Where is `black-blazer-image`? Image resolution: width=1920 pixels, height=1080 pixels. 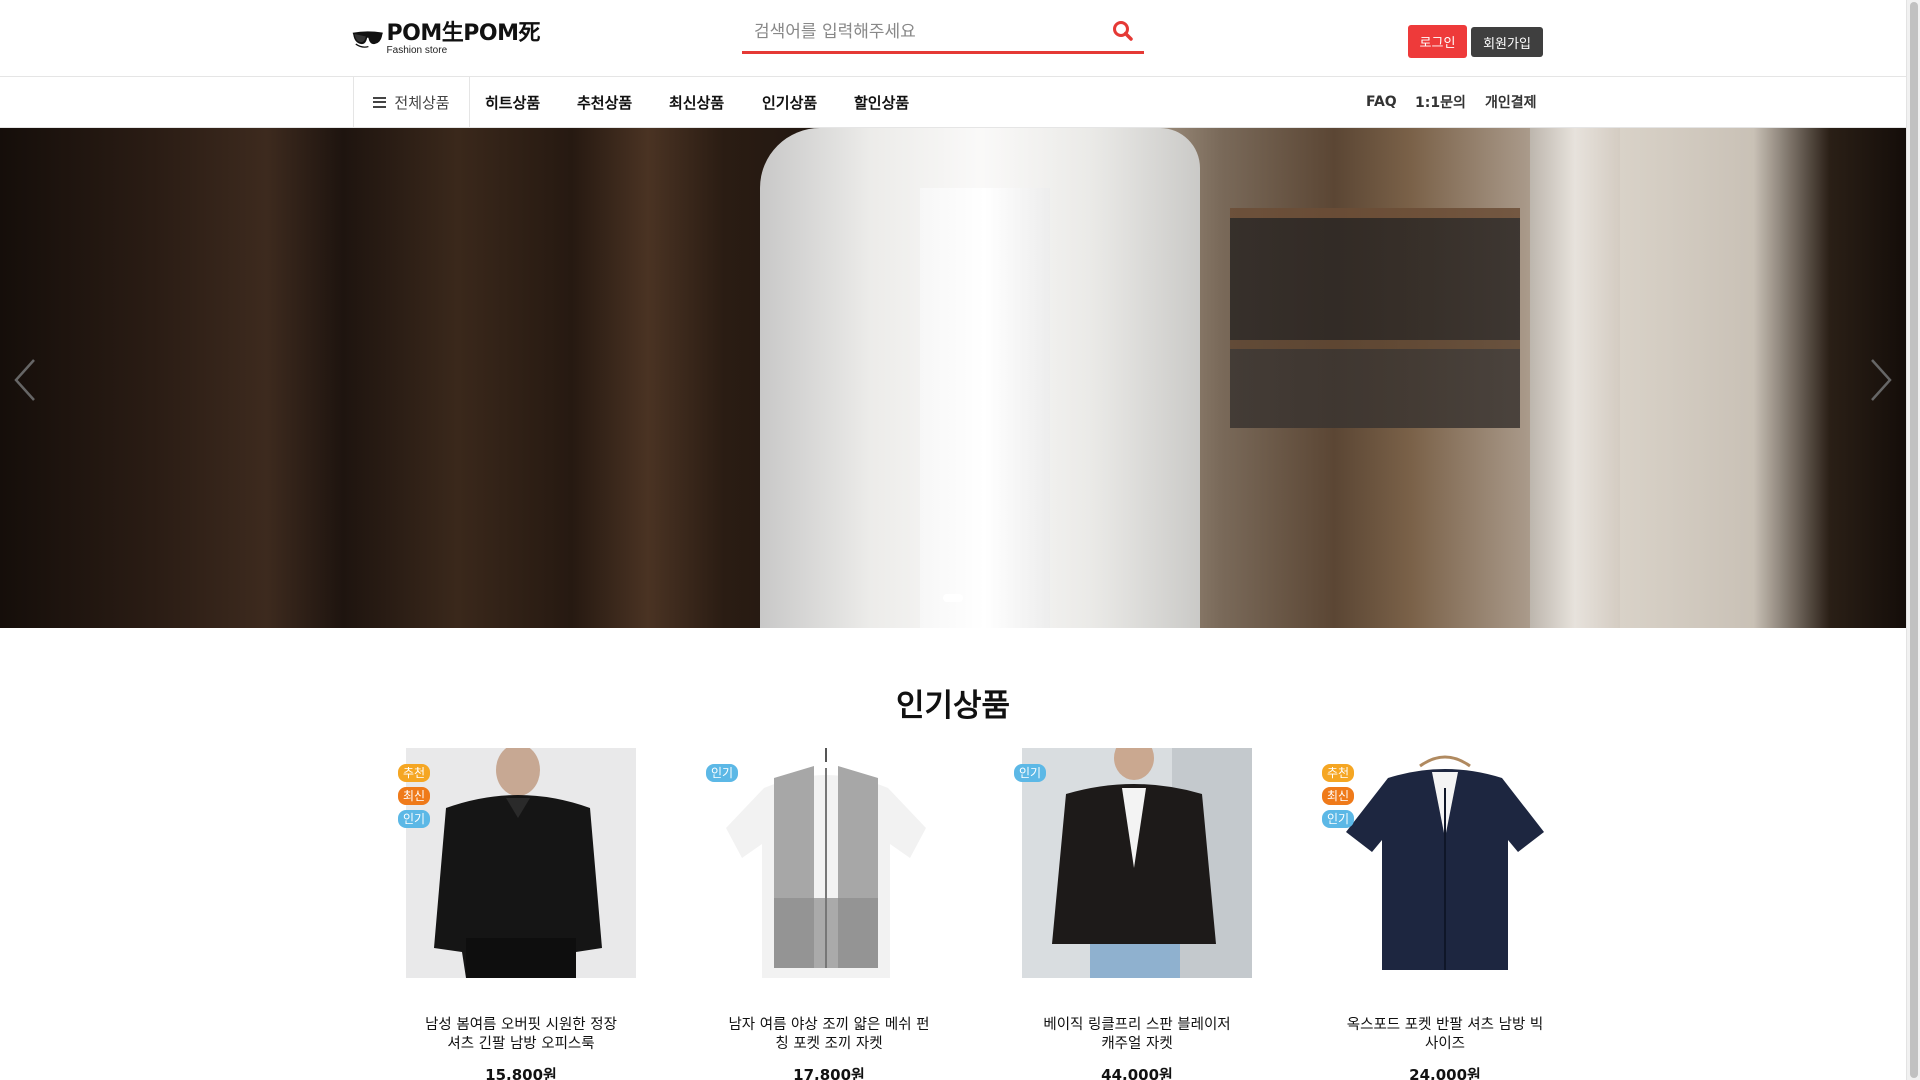
black-blazer-image is located at coordinates (1137, 863).